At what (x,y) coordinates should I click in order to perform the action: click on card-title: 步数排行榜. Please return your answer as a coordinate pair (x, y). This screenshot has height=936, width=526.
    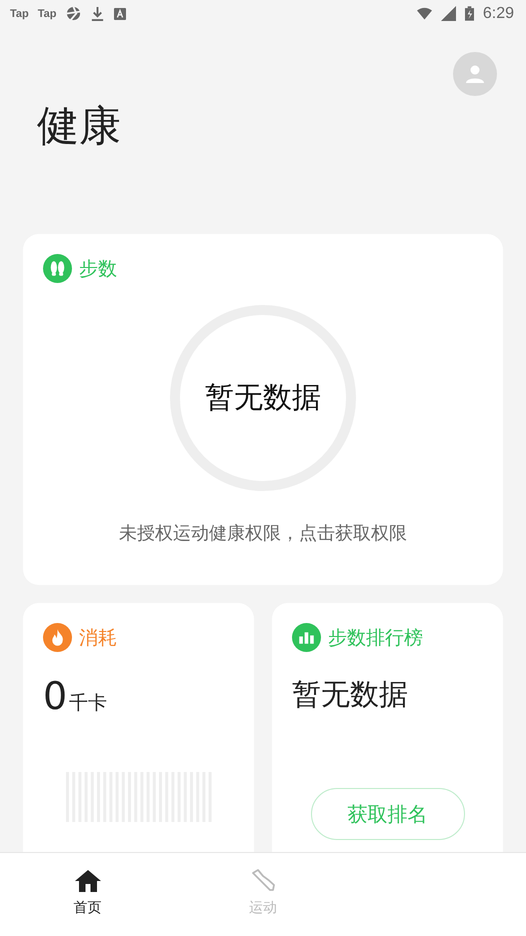
    Looking at the image, I should click on (375, 638).